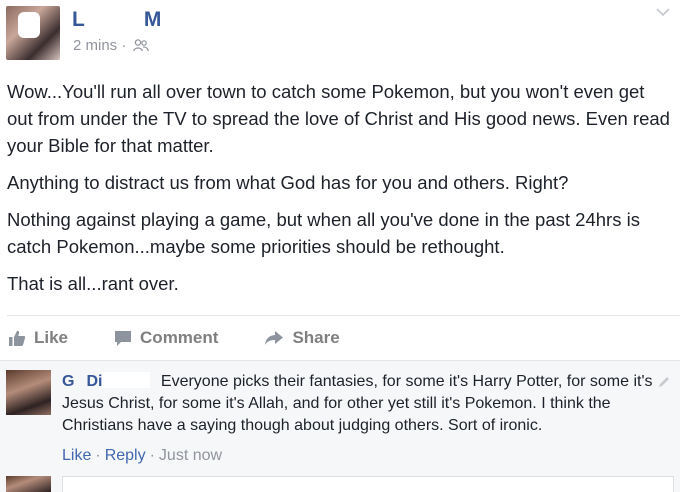 This screenshot has width=680, height=492. Describe the element at coordinates (190, 455) in the screenshot. I see `comment-timestamp: Just now` at that location.